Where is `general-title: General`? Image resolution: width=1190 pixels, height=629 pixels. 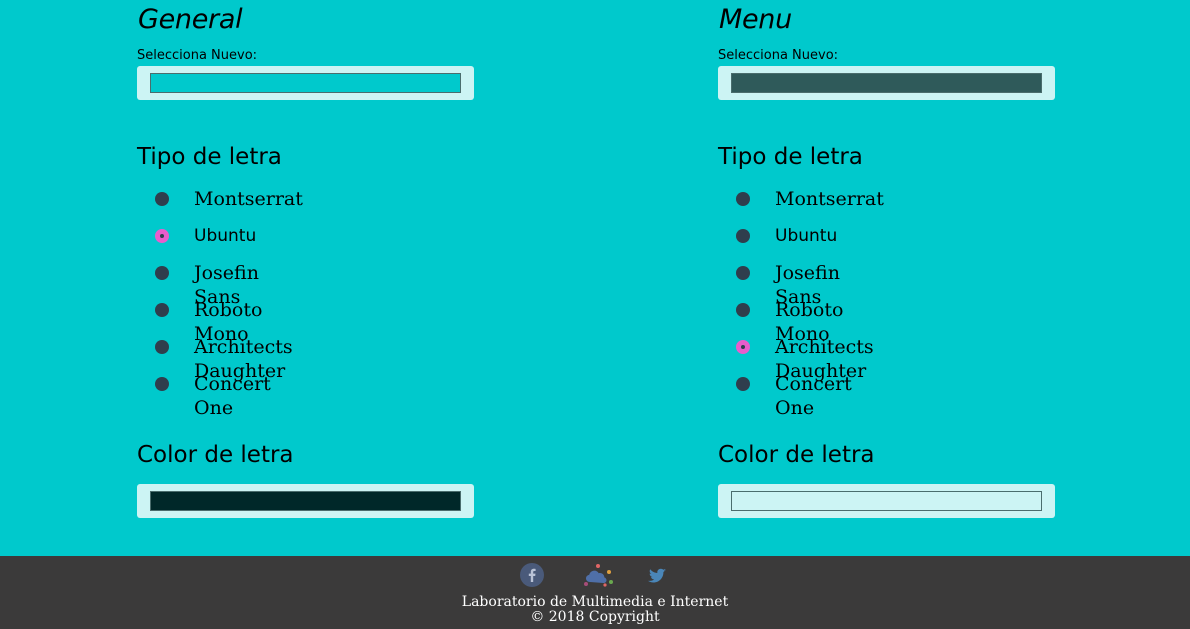
general-title: General is located at coordinates (190, 19).